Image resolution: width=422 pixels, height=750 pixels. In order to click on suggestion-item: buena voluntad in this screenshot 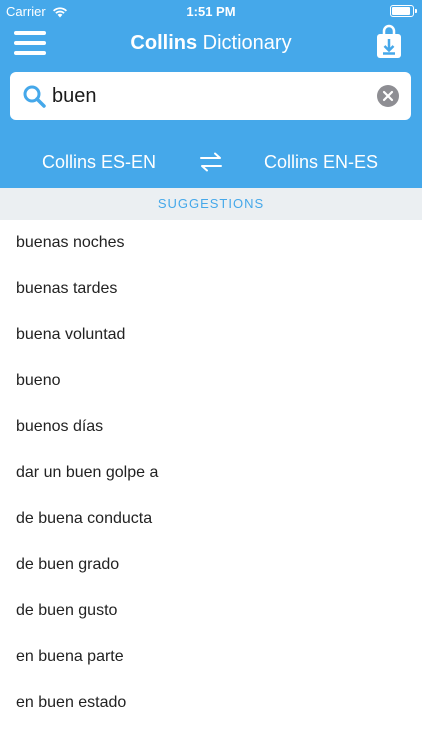, I will do `click(211, 335)`.